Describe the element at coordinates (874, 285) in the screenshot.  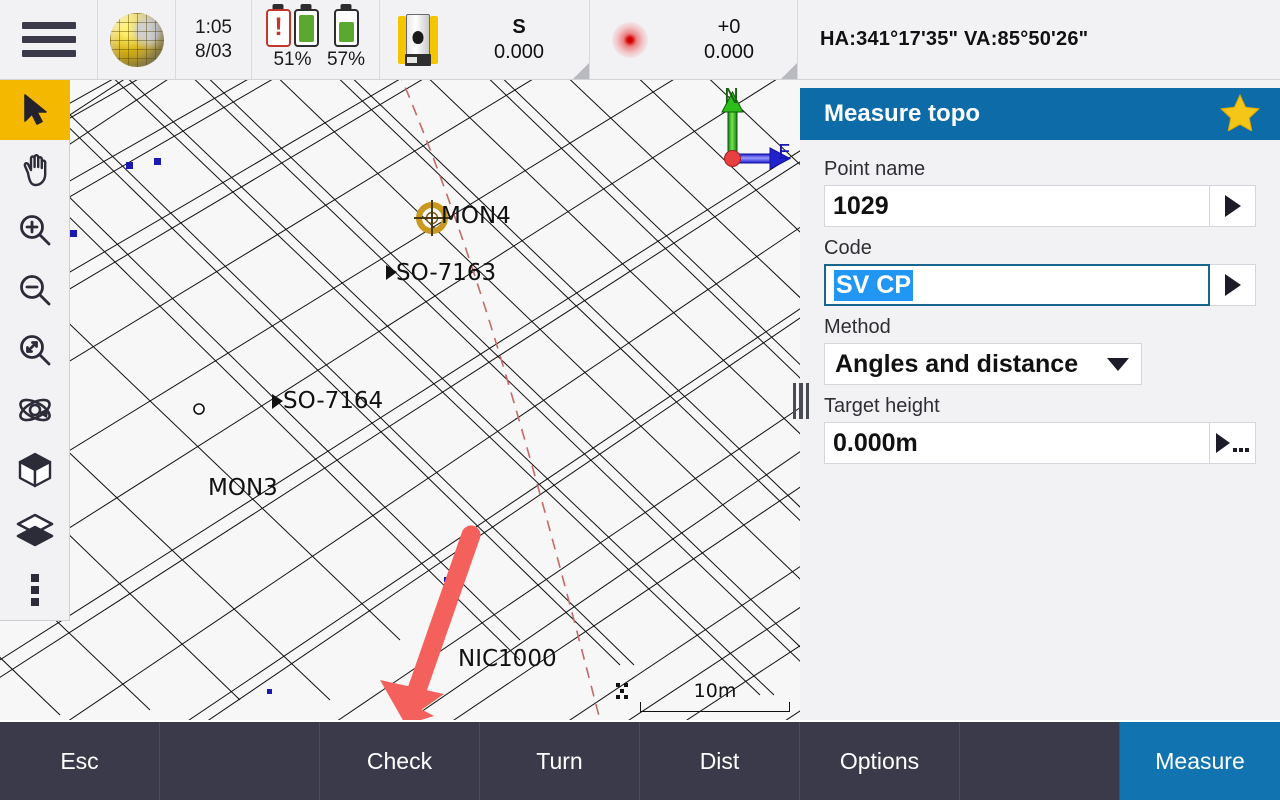
I see `code-input-selected-text: SV CP` at that location.